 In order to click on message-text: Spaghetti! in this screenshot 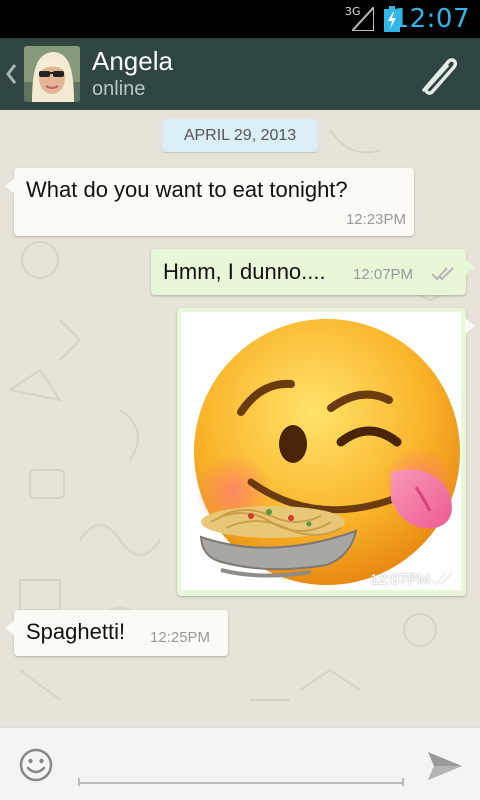, I will do `click(76, 631)`.